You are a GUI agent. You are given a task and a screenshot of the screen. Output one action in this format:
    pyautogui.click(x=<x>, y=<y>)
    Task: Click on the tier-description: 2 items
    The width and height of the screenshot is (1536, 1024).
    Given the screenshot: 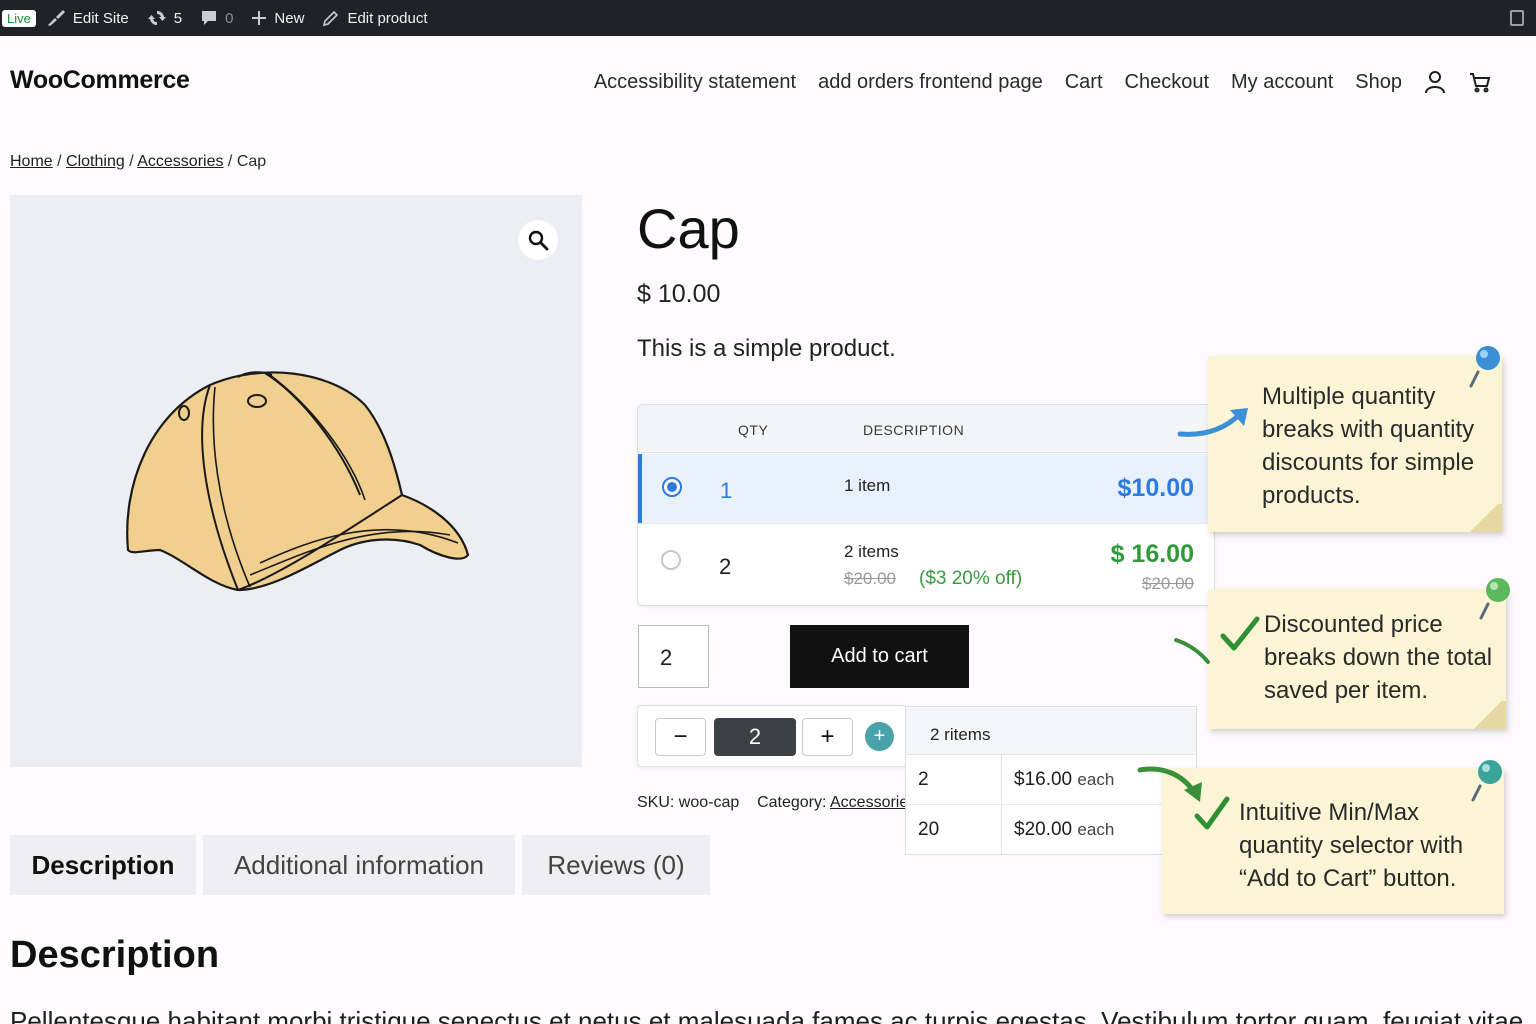 What is the action you would take?
    pyautogui.click(x=871, y=551)
    